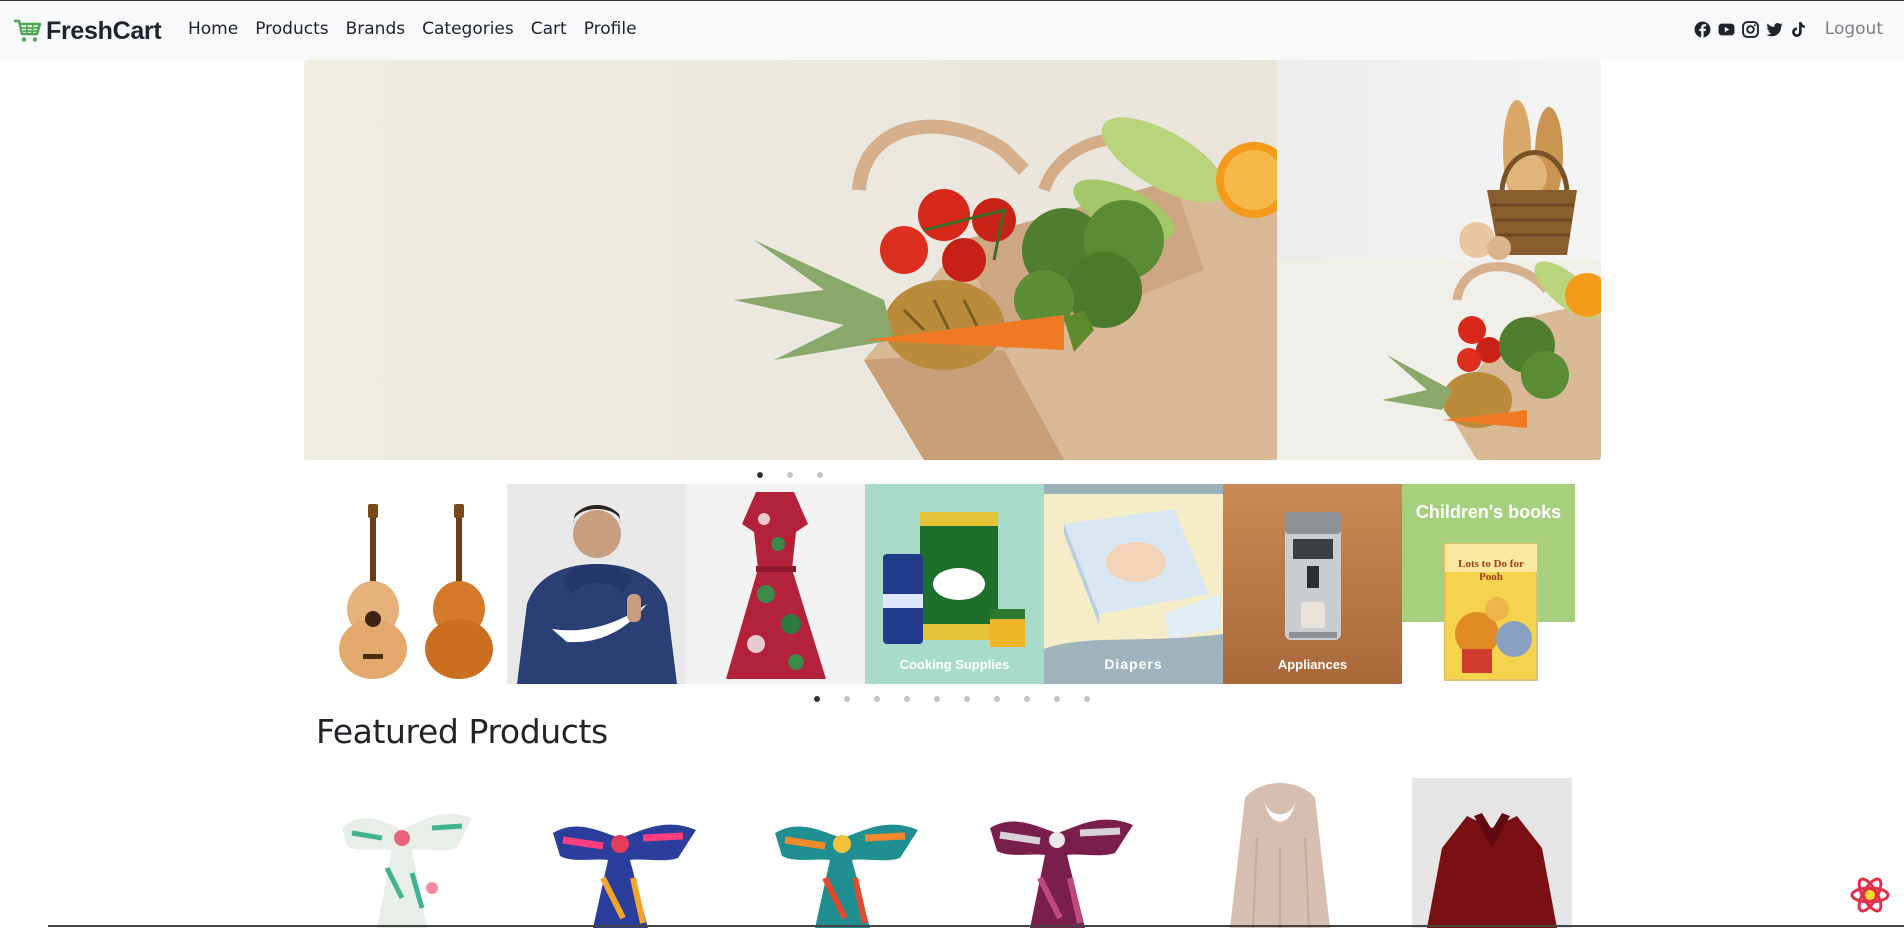 The image size is (1904, 928). Describe the element at coordinates (954, 664) in the screenshot. I see `category-caption: Cooking Supplies` at that location.